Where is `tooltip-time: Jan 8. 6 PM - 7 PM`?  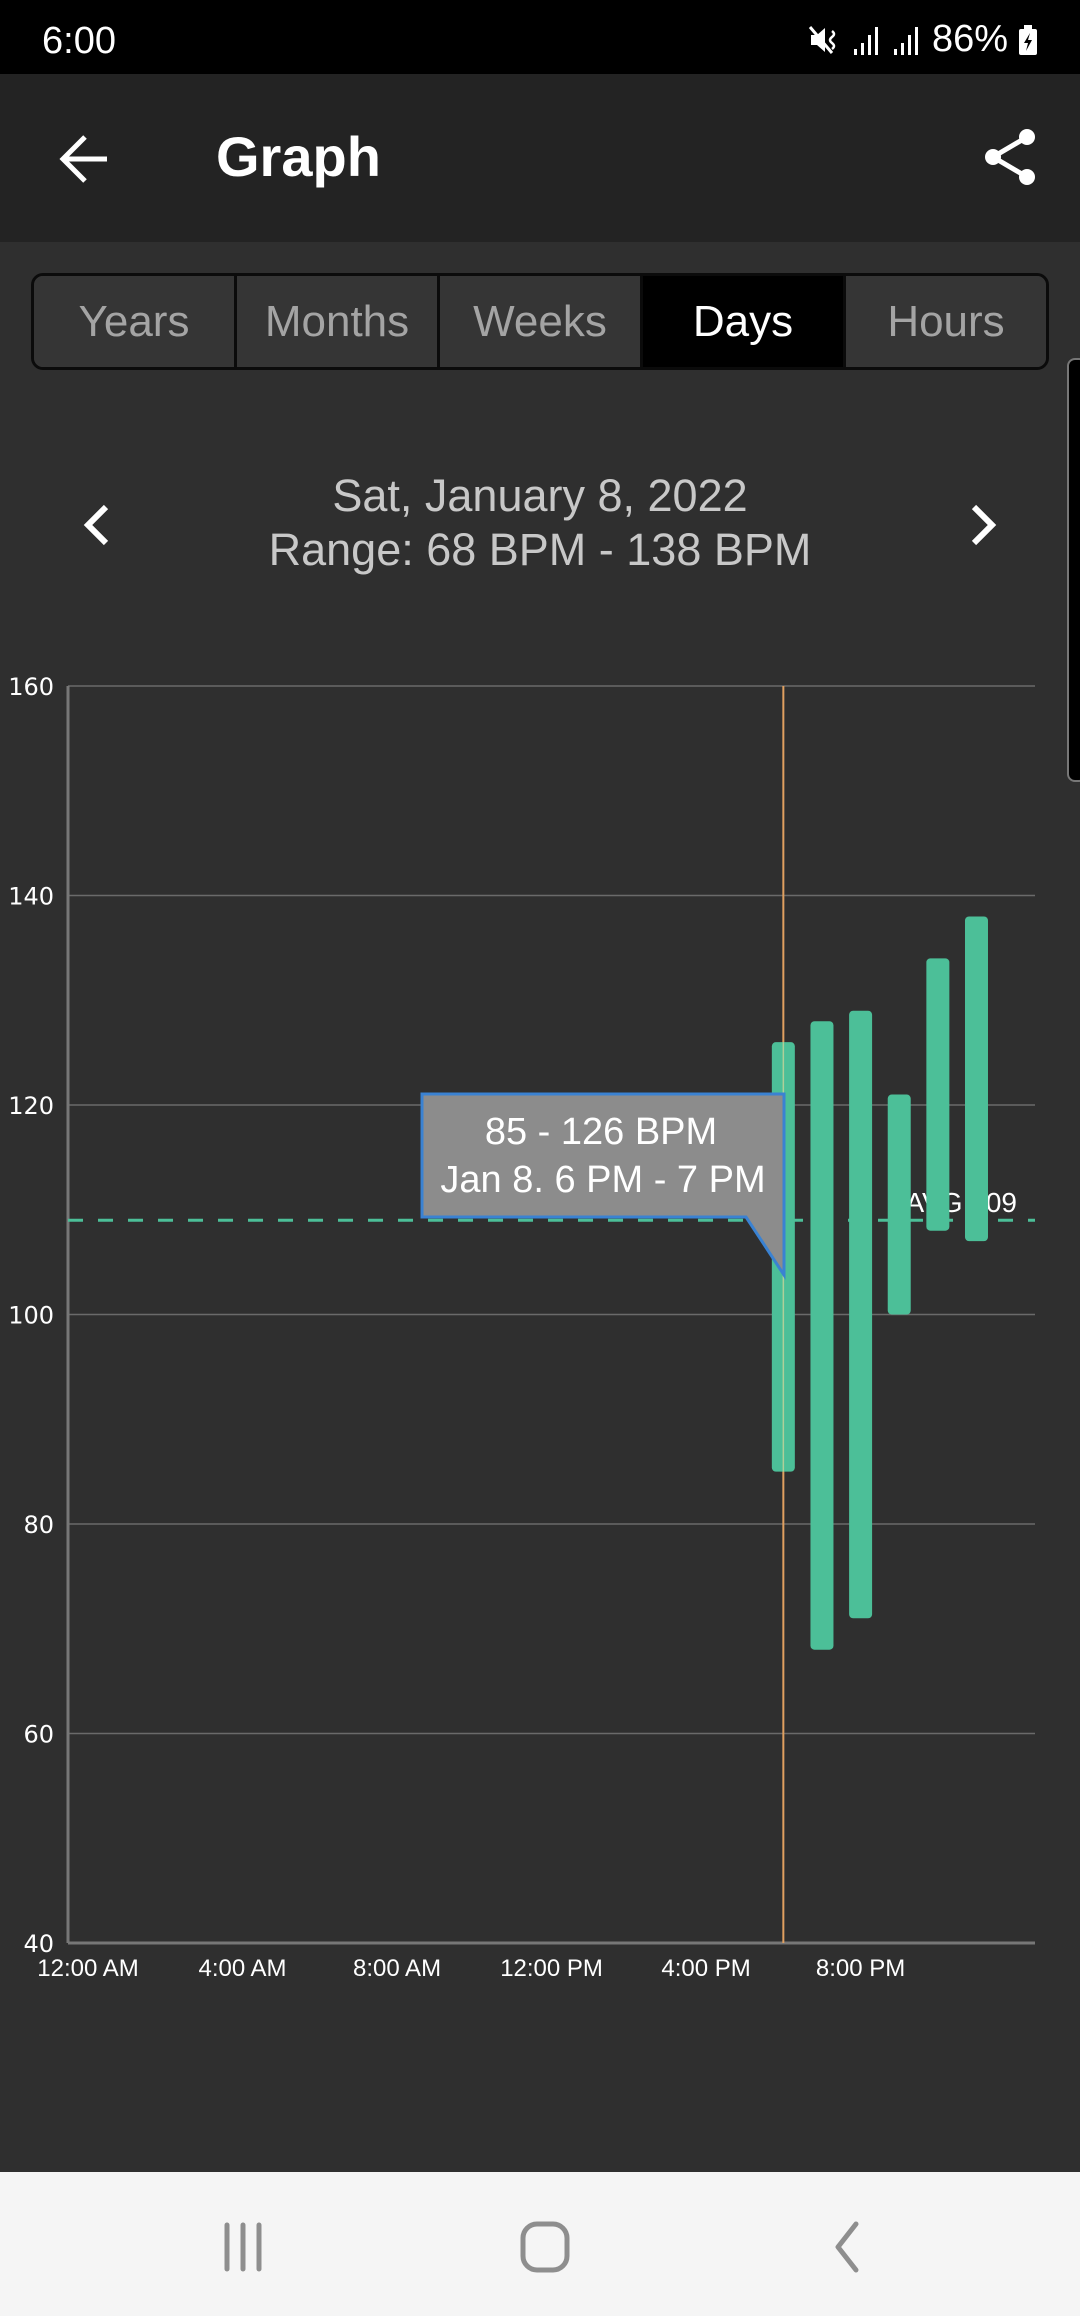 tooltip-time: Jan 8. 6 PM - 7 PM is located at coordinates (602, 1180).